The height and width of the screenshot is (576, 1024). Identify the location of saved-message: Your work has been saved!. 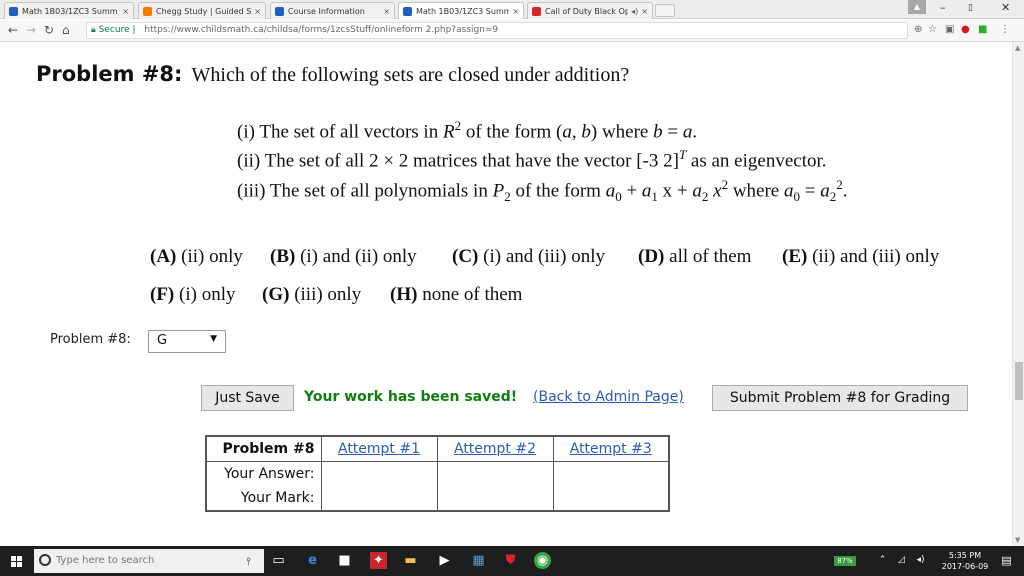
(411, 397).